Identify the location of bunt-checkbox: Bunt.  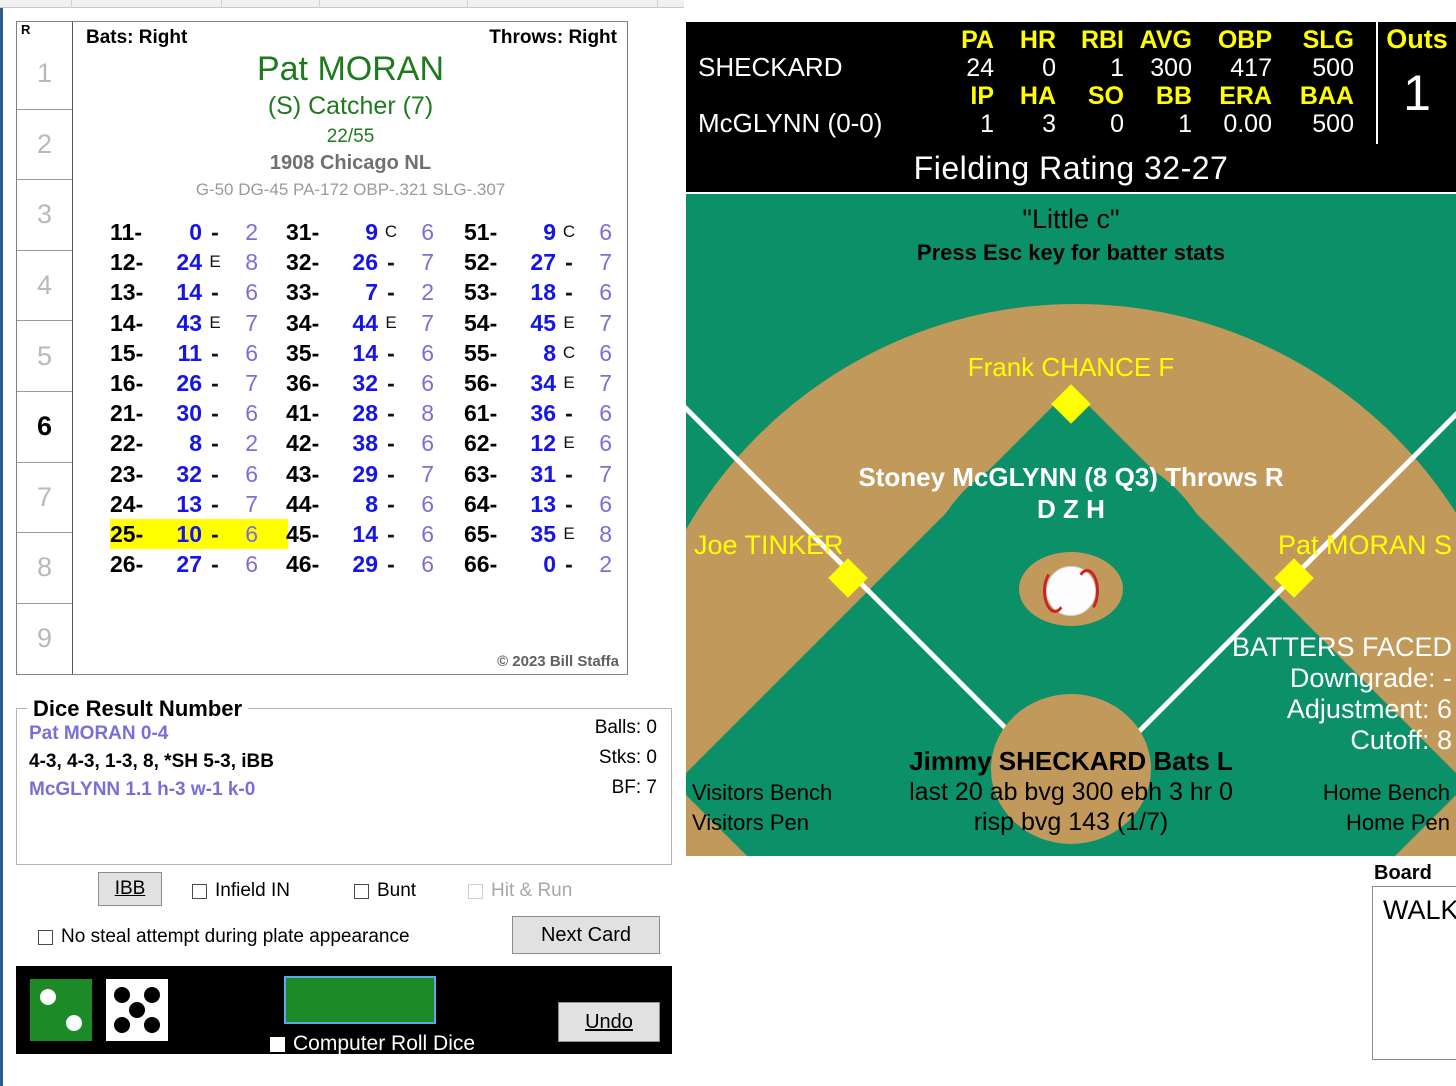
(385, 891).